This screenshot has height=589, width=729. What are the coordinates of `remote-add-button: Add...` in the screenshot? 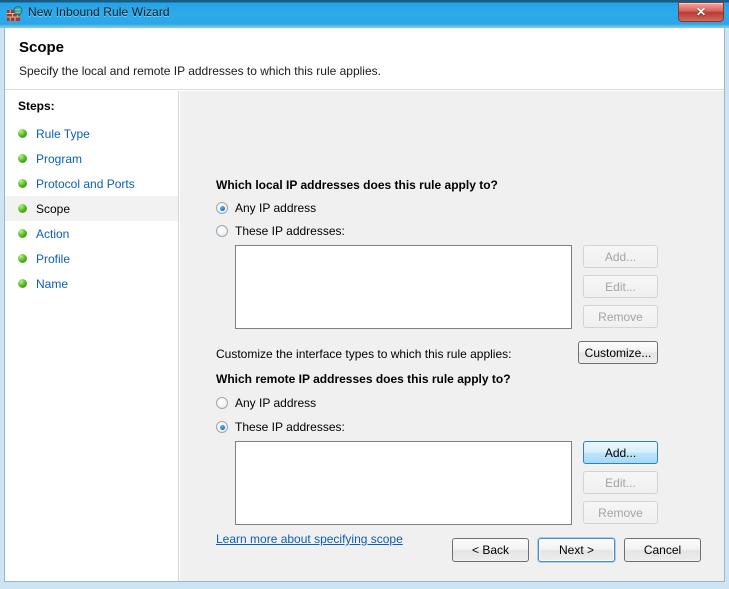 It's located at (620, 452).